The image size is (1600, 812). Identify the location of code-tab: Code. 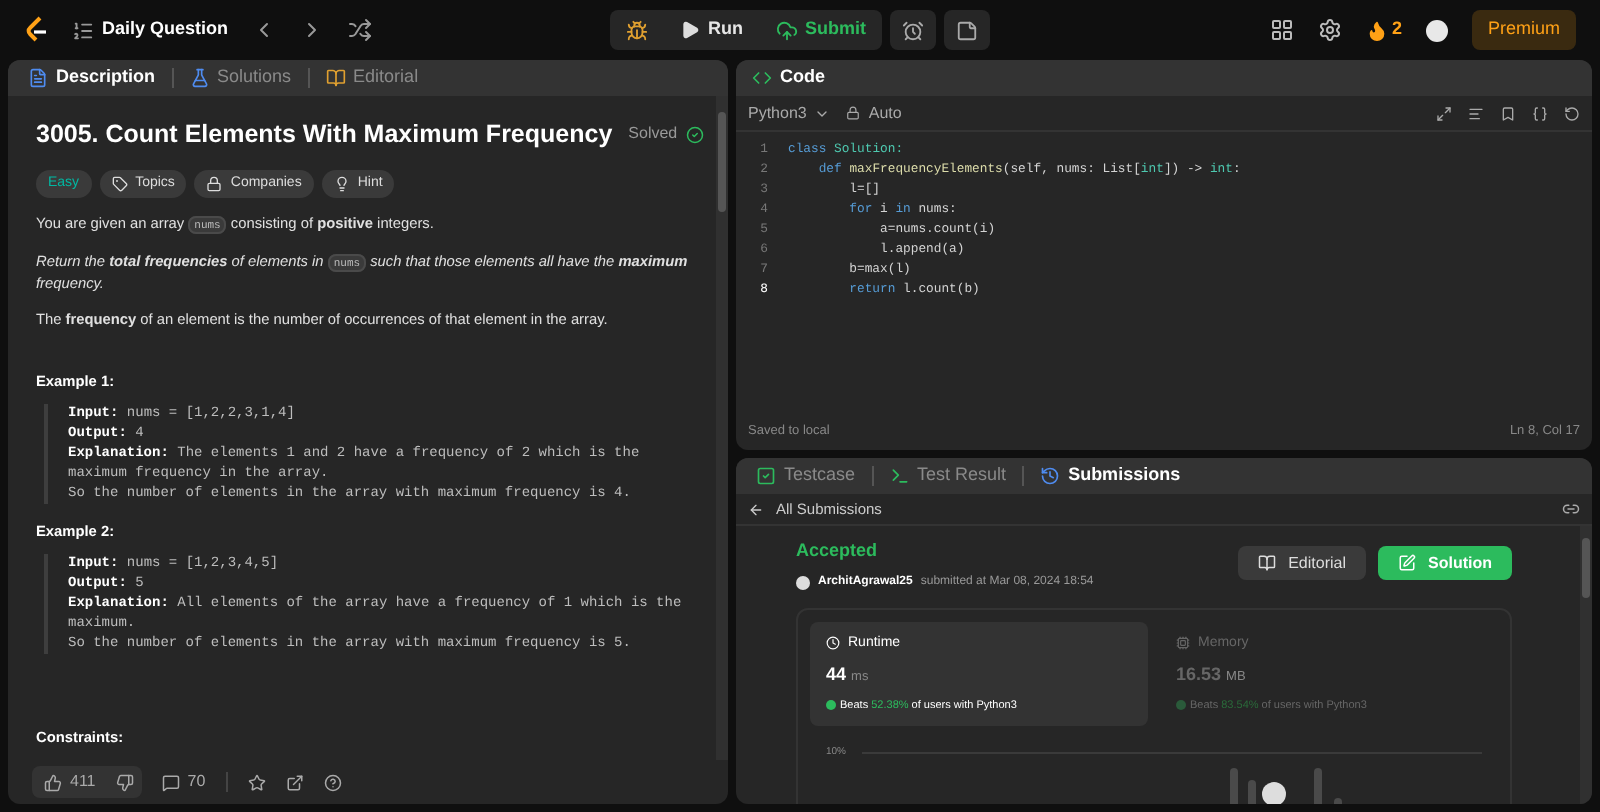
(788, 78).